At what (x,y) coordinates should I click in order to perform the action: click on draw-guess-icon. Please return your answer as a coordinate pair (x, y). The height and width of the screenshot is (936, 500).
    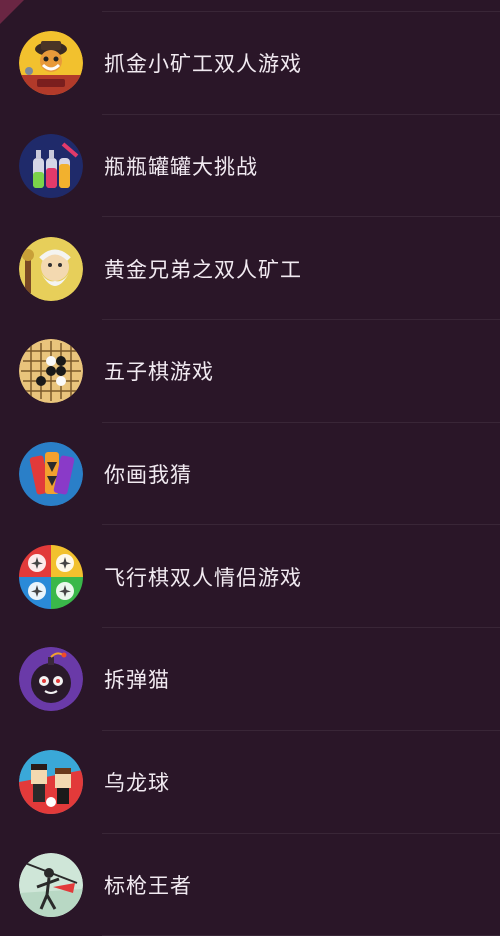
    Looking at the image, I should click on (51, 474).